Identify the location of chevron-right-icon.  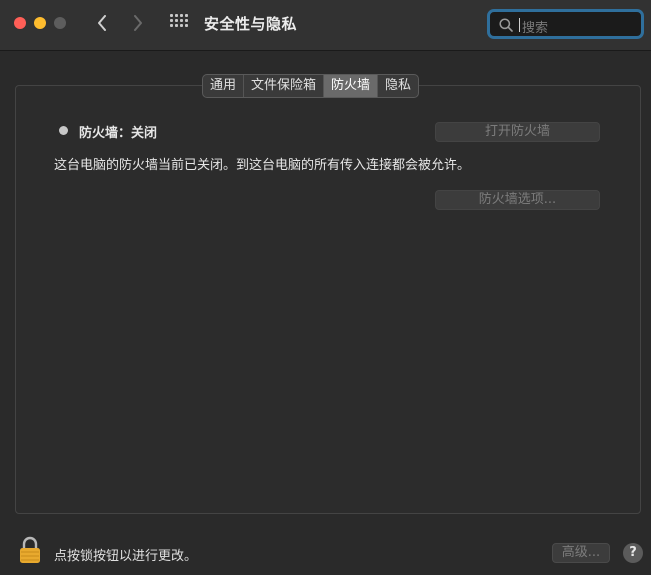
(138, 23).